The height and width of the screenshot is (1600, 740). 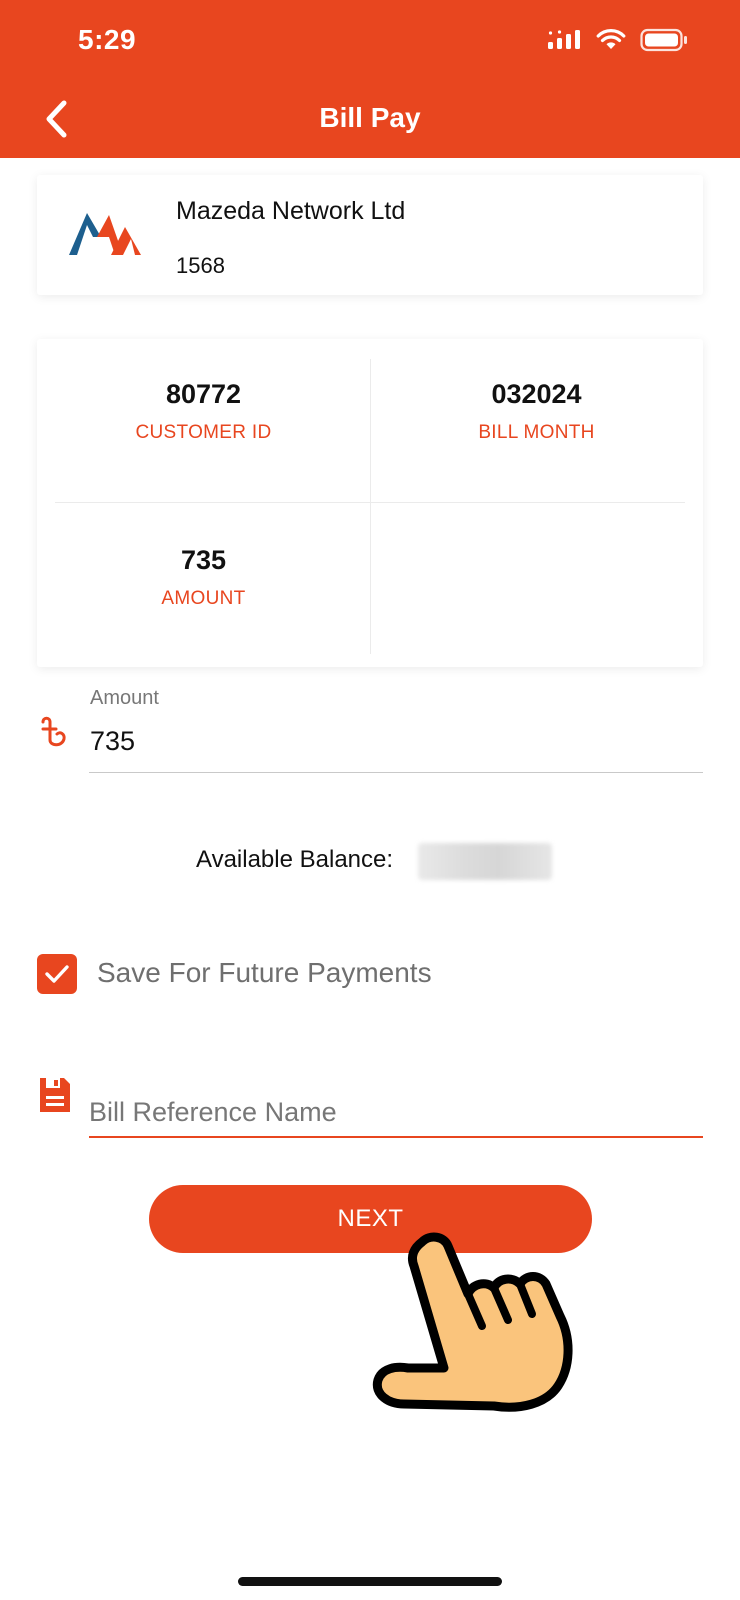 I want to click on biller-card: Mazeda Network Ltd 1568, so click(x=370, y=235).